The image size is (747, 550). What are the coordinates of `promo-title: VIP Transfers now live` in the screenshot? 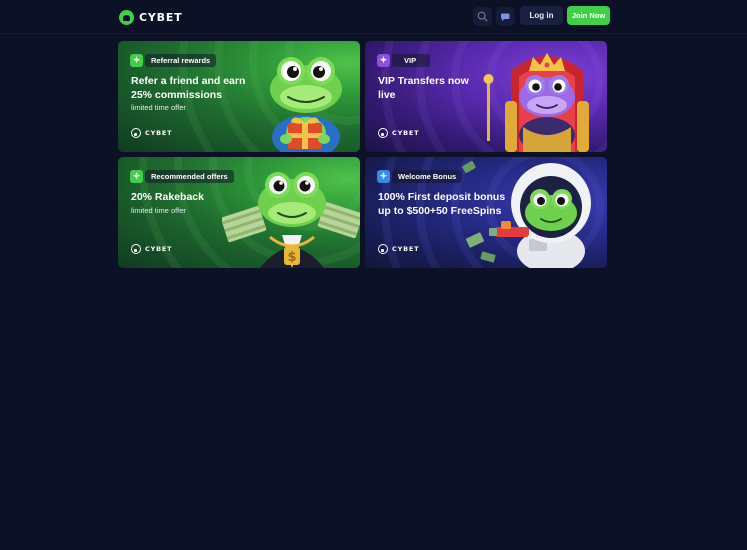 It's located at (423, 88).